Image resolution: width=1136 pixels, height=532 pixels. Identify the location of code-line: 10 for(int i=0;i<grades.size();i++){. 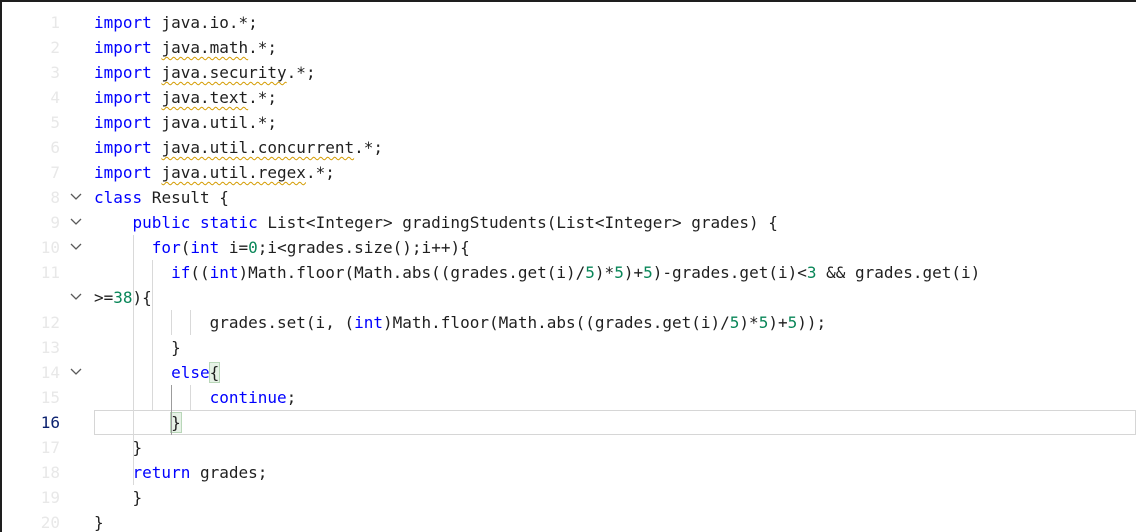
(569, 247).